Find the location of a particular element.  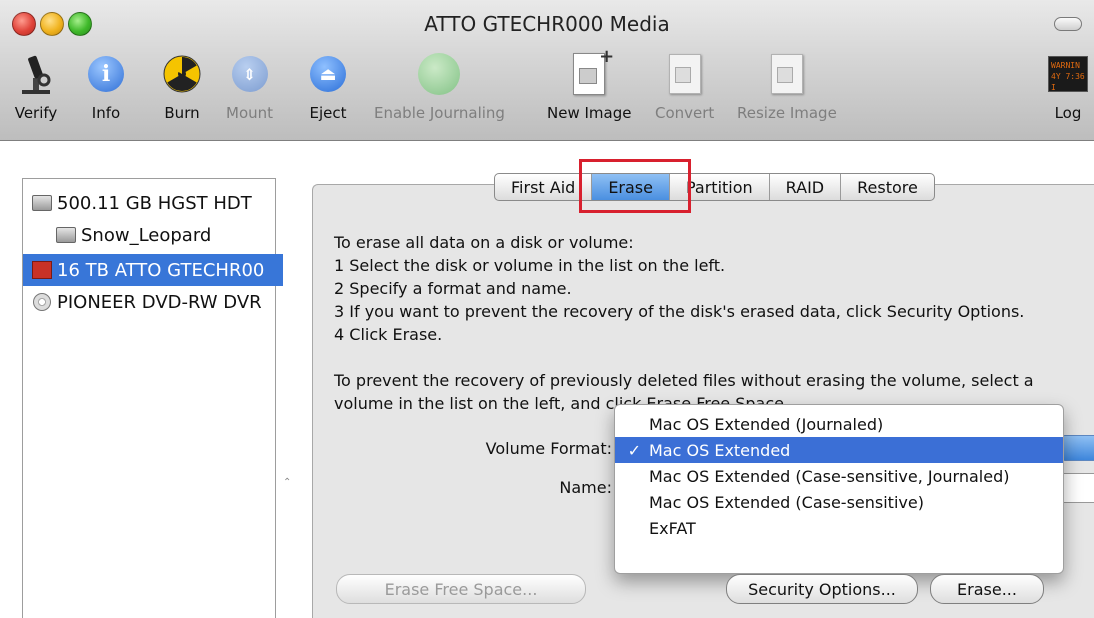

toolbar-toggle-button is located at coordinates (1068, 24).